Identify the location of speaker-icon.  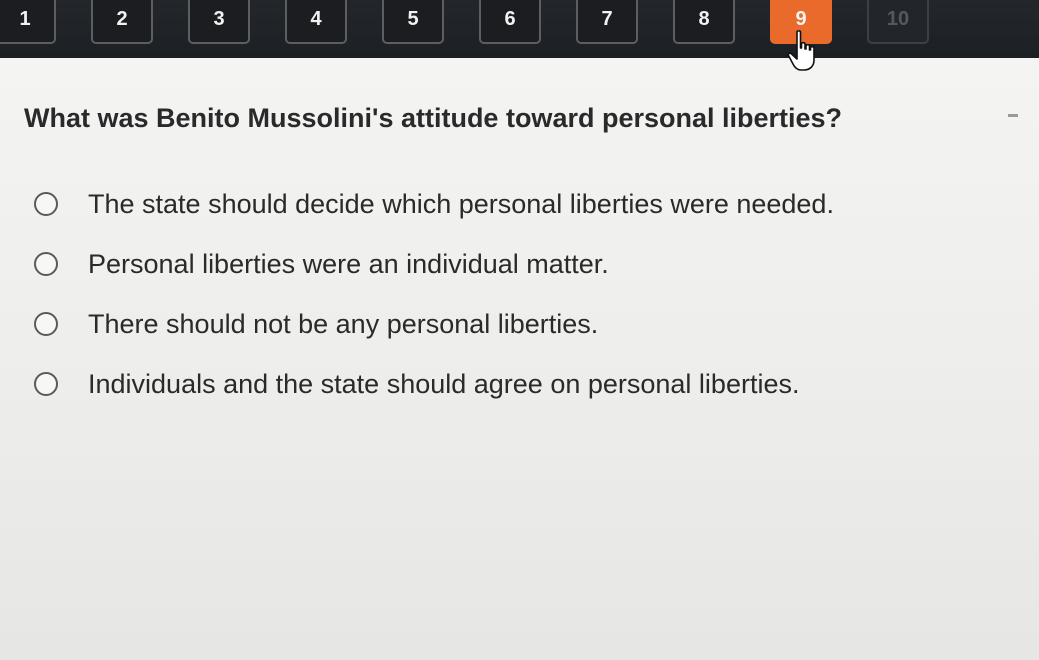
(1013, 115).